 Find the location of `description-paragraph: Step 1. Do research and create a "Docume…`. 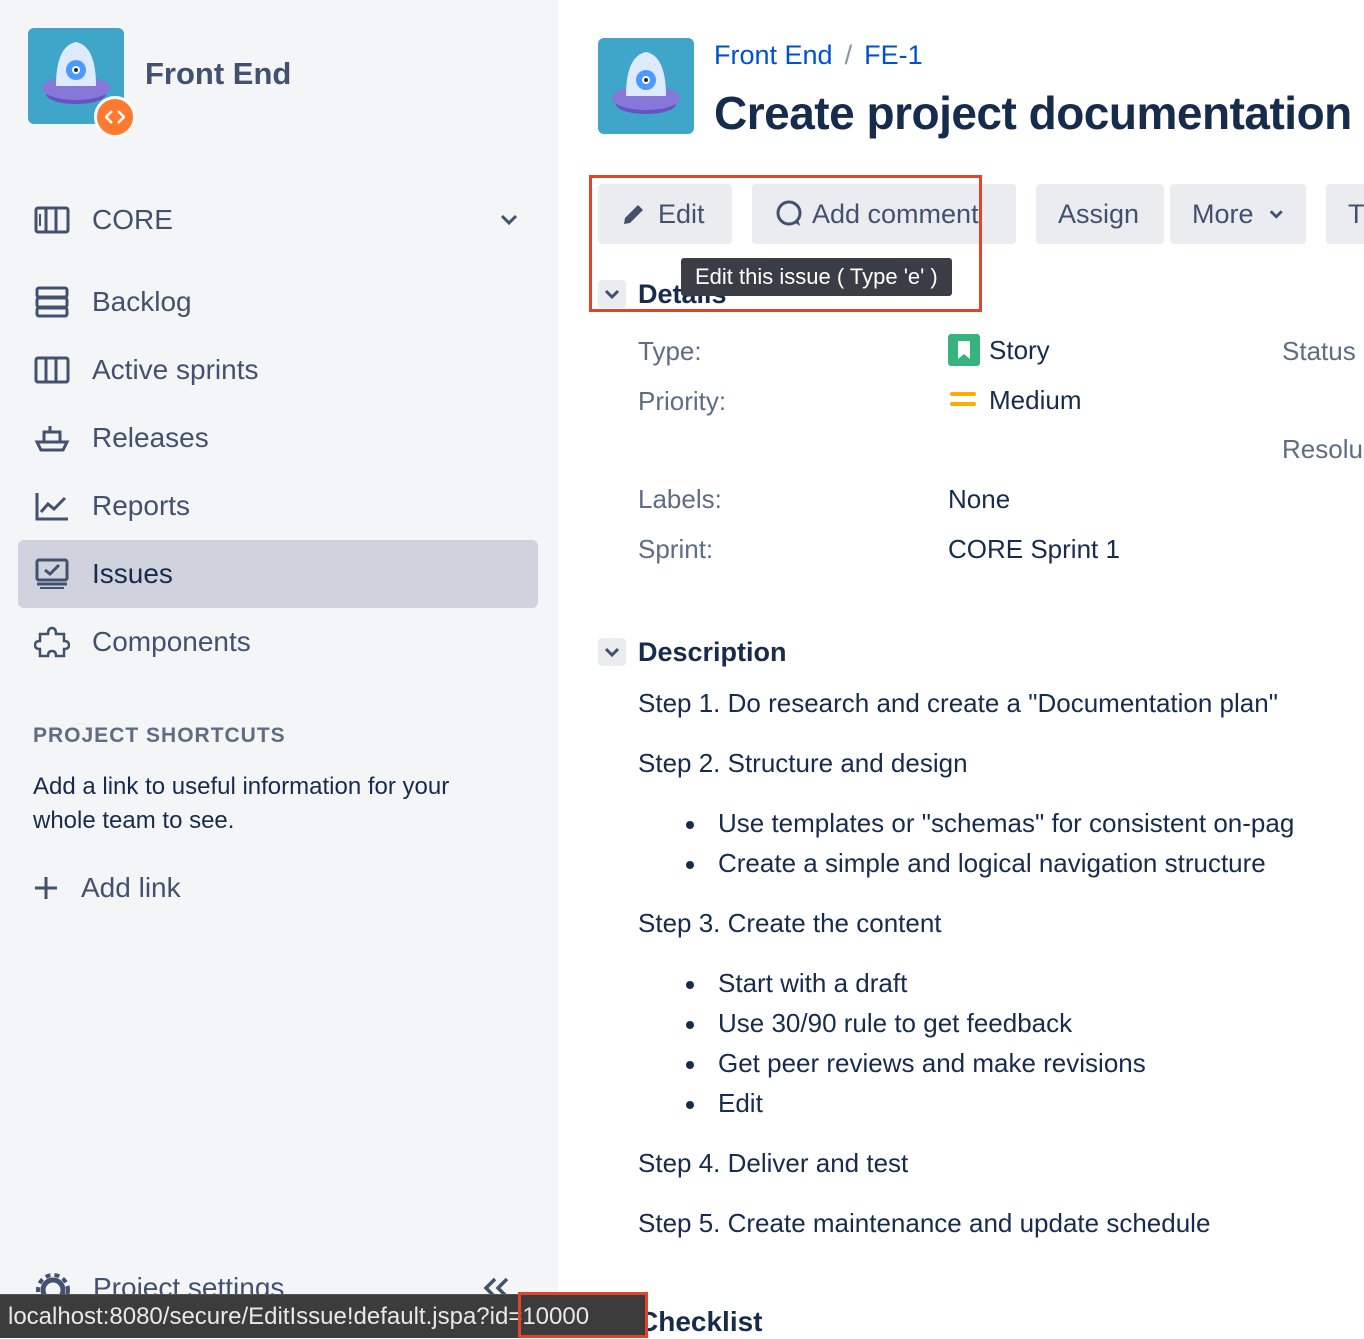

description-paragraph: Step 1. Do research and create a "Docume… is located at coordinates (958, 703).